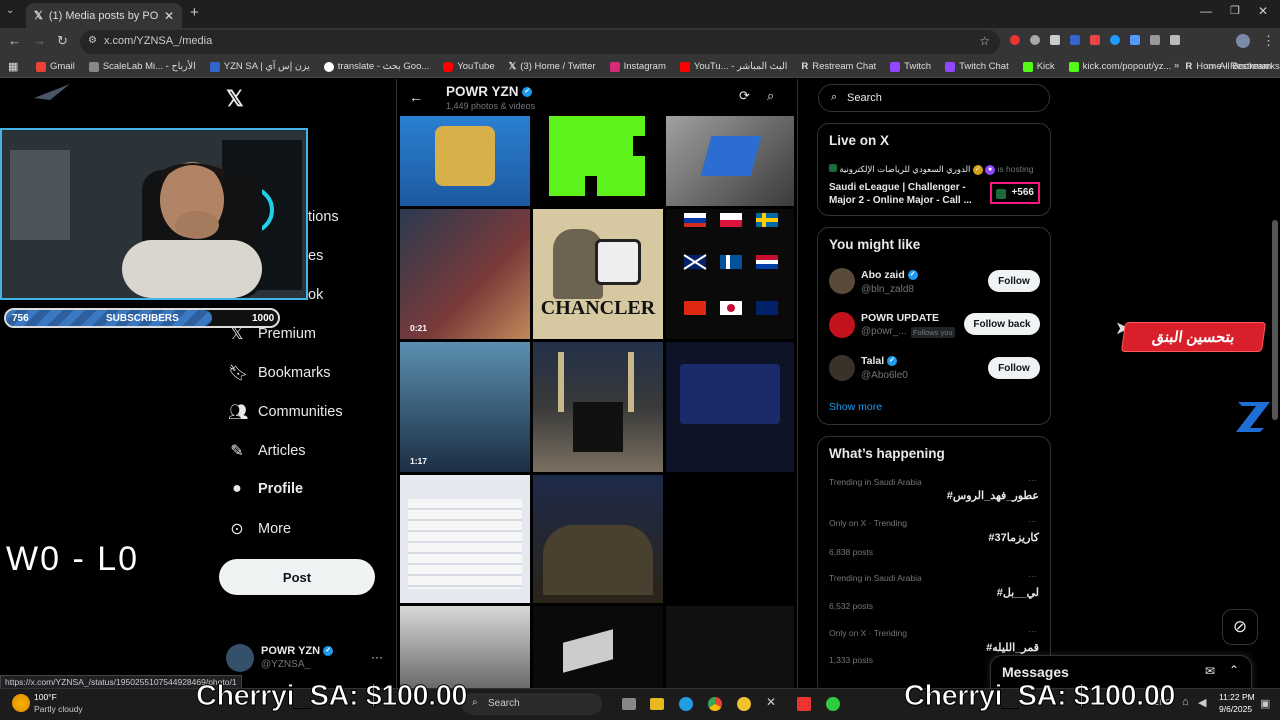  I want to click on close-window-button: ✕, so click(1263, 11).